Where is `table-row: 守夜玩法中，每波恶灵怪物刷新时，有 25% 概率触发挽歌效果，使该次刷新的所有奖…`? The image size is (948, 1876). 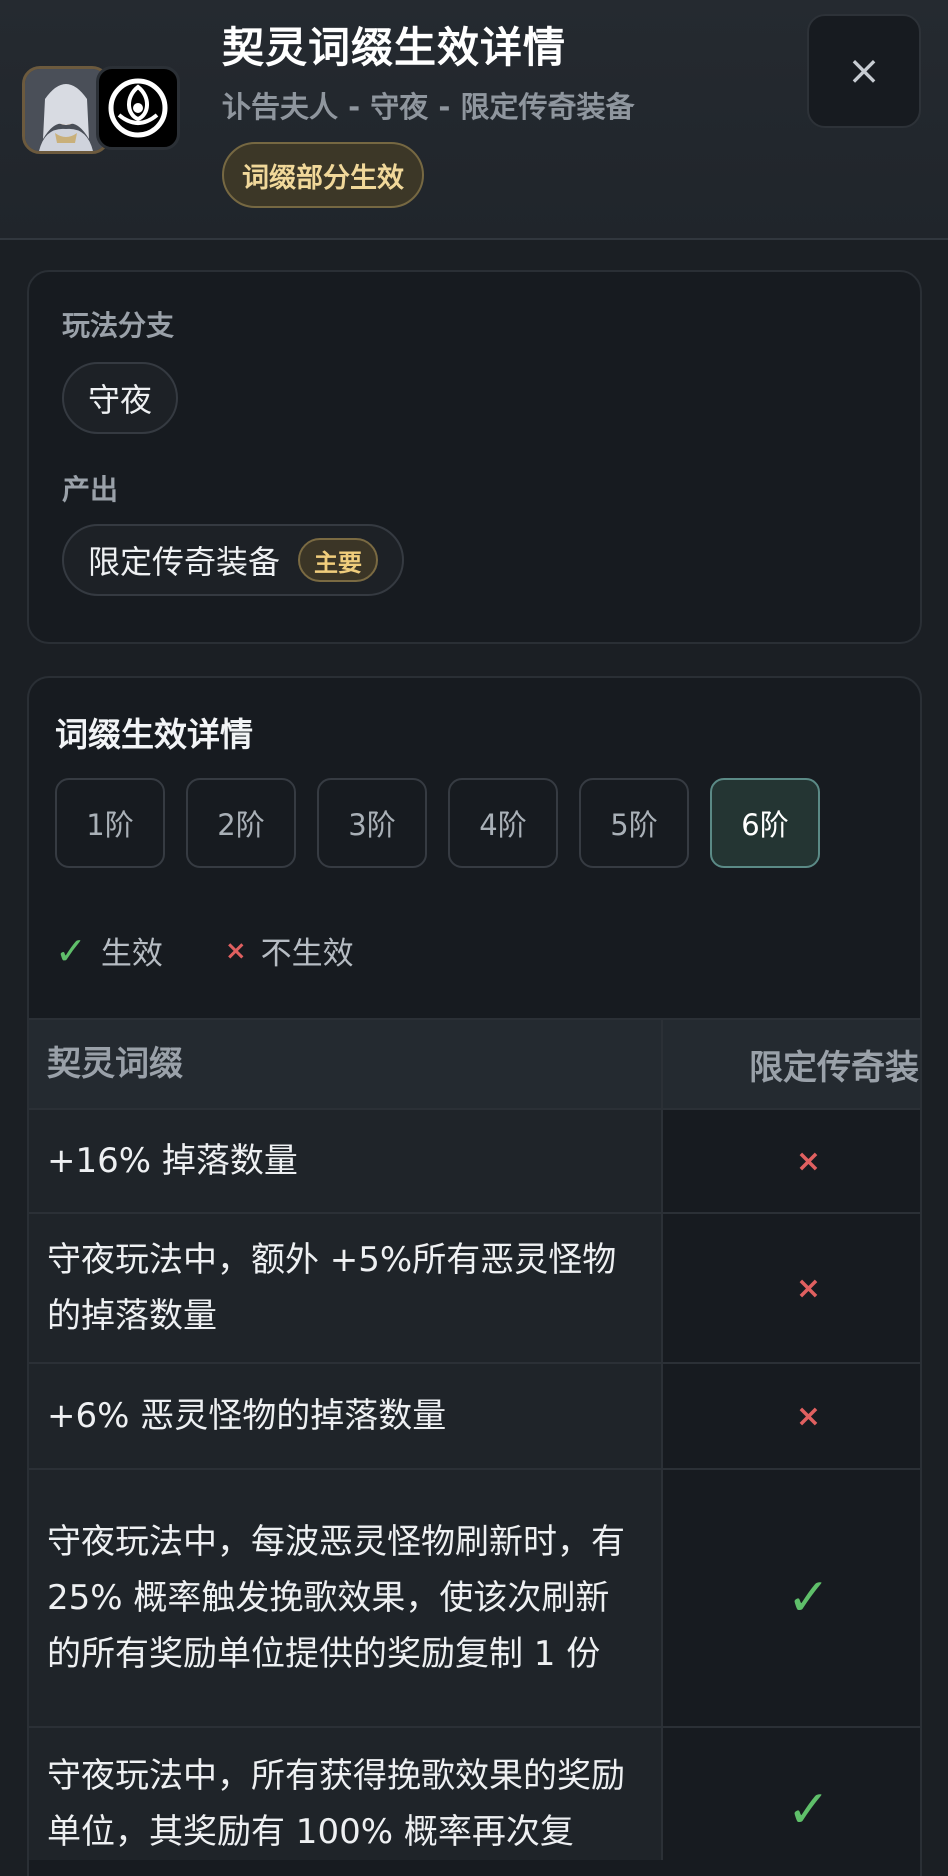 table-row: 守夜玩法中，每波恶灵怪物刷新时，有 25% 概率触发挽歌效果，使该次刷新的所有奖… is located at coordinates (474, 1597).